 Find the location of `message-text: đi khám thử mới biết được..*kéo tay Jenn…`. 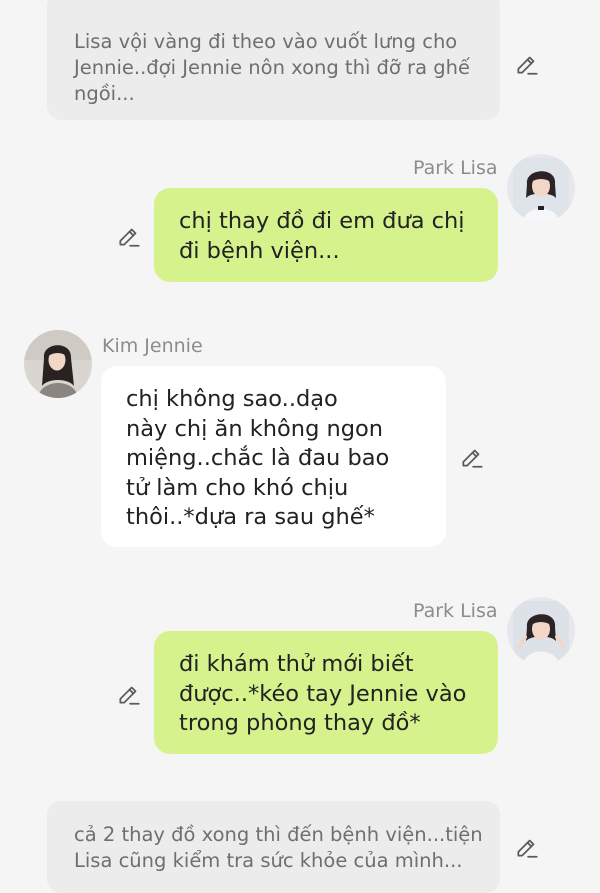

message-text: đi khám thử mới biết được..*kéo tay Jenn… is located at coordinates (338, 694).